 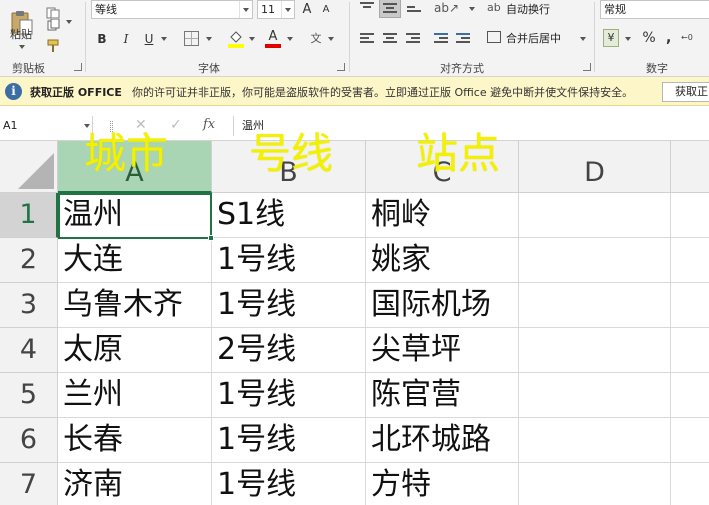 What do you see at coordinates (78, 67) in the screenshot?
I see `clipboard-launcher-icon` at bounding box center [78, 67].